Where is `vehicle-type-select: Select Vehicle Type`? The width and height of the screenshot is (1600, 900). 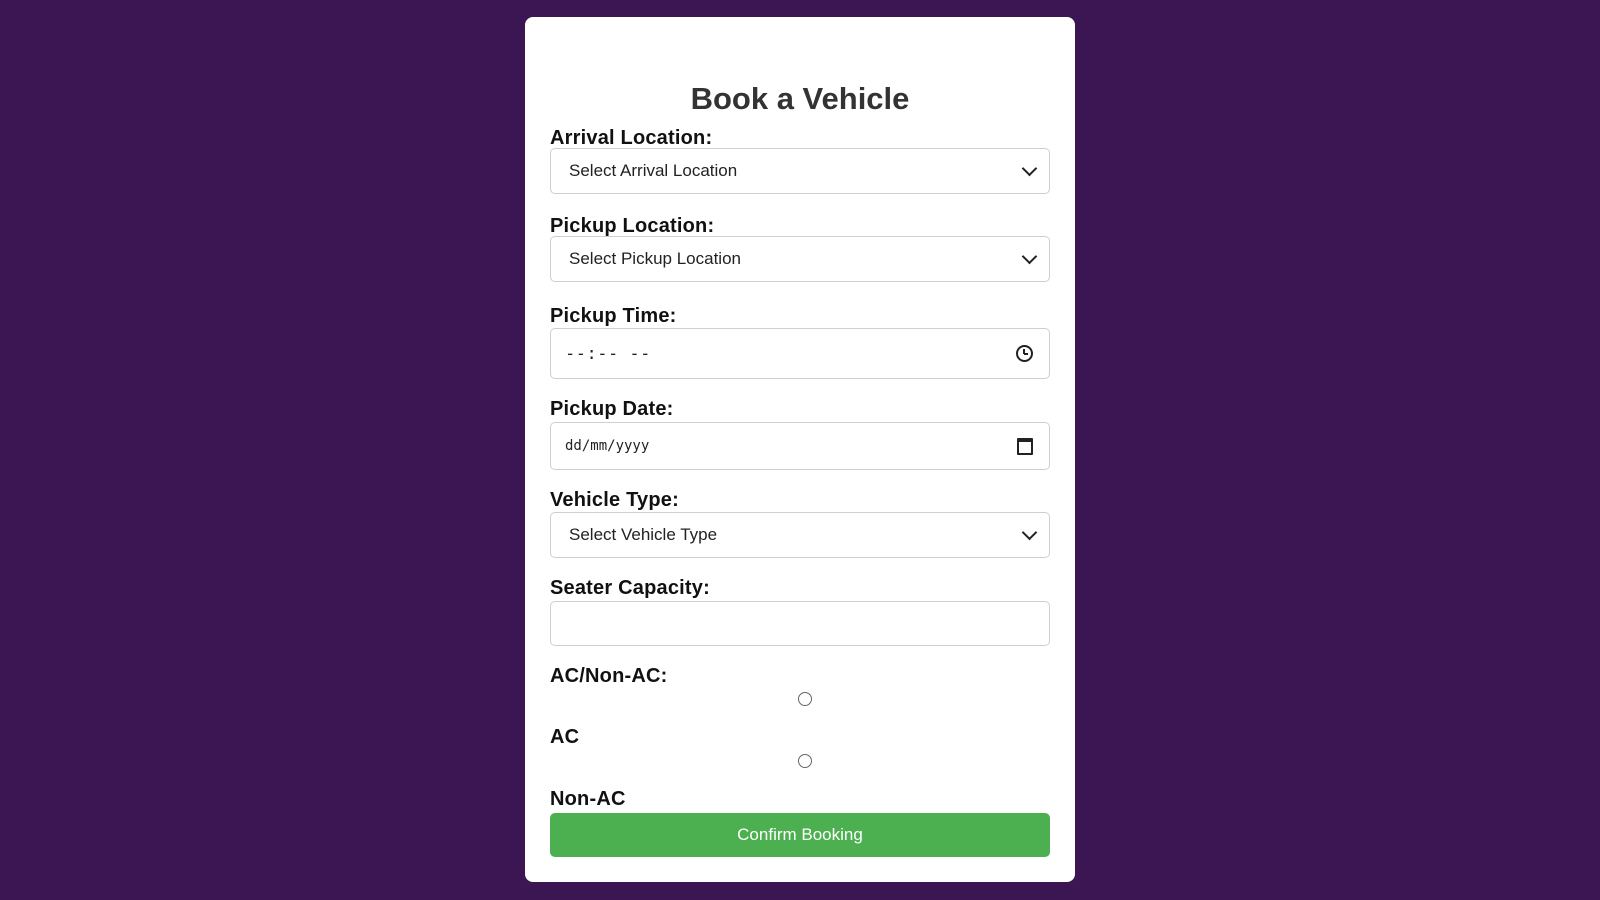
vehicle-type-select: Select Vehicle Type is located at coordinates (800, 535).